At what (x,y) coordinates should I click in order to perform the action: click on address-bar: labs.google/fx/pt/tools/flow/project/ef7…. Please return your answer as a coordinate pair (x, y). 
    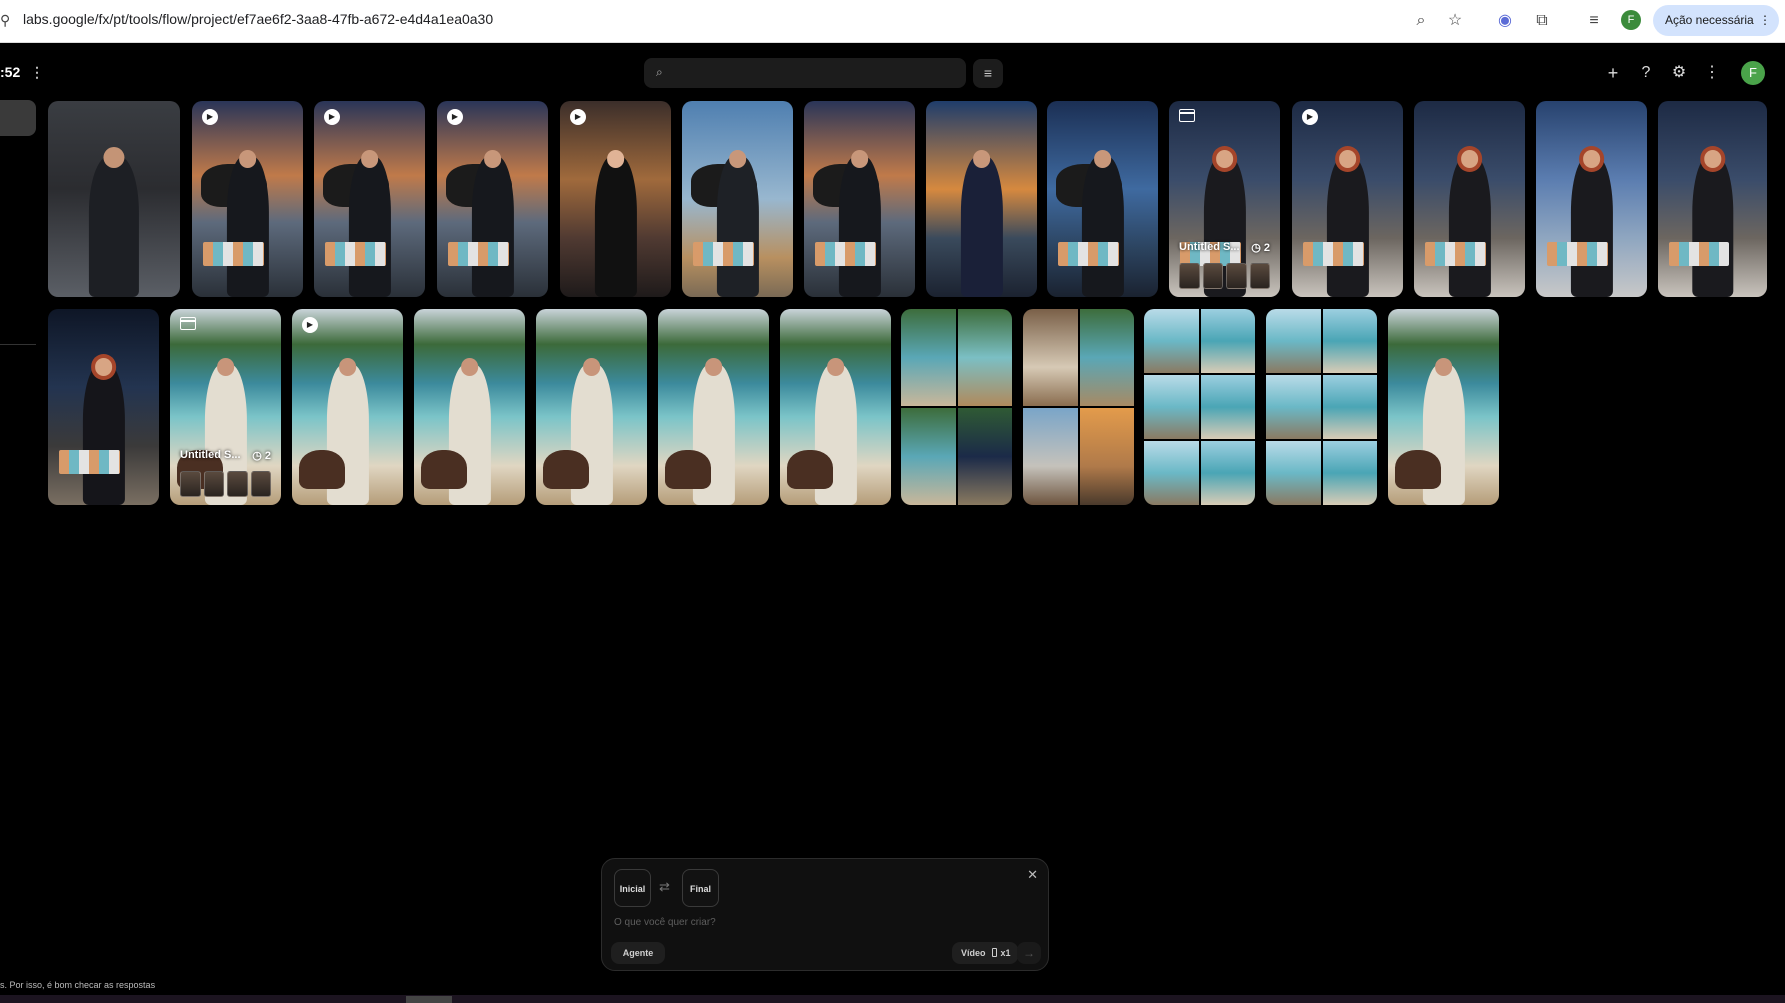
    Looking at the image, I should click on (258, 19).